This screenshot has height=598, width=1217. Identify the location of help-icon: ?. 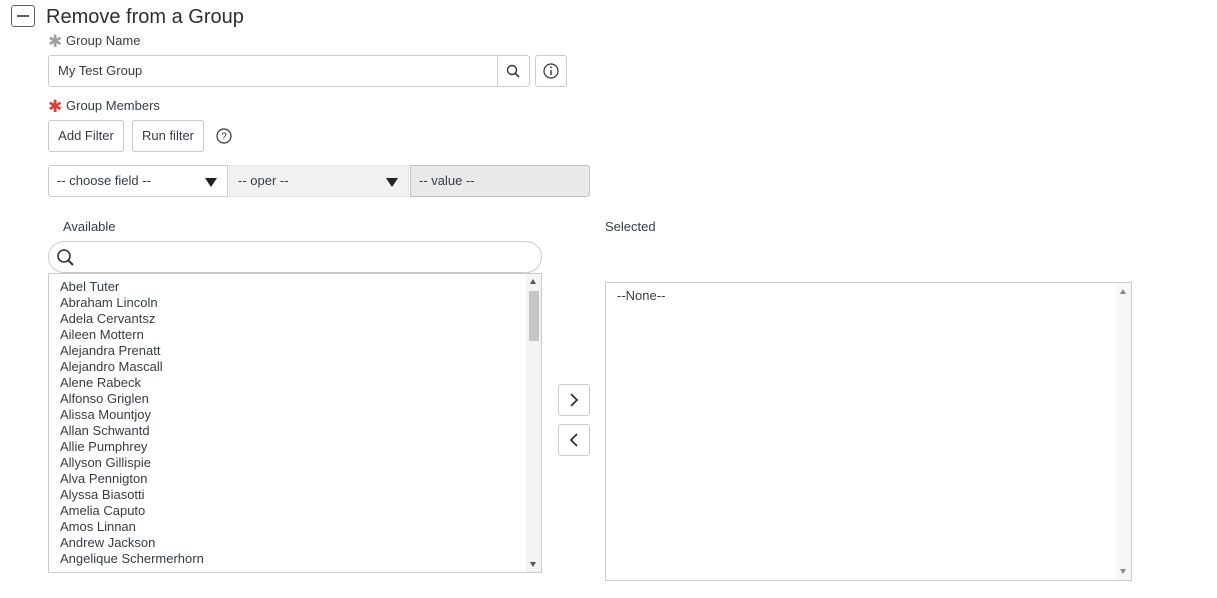
(224, 136).